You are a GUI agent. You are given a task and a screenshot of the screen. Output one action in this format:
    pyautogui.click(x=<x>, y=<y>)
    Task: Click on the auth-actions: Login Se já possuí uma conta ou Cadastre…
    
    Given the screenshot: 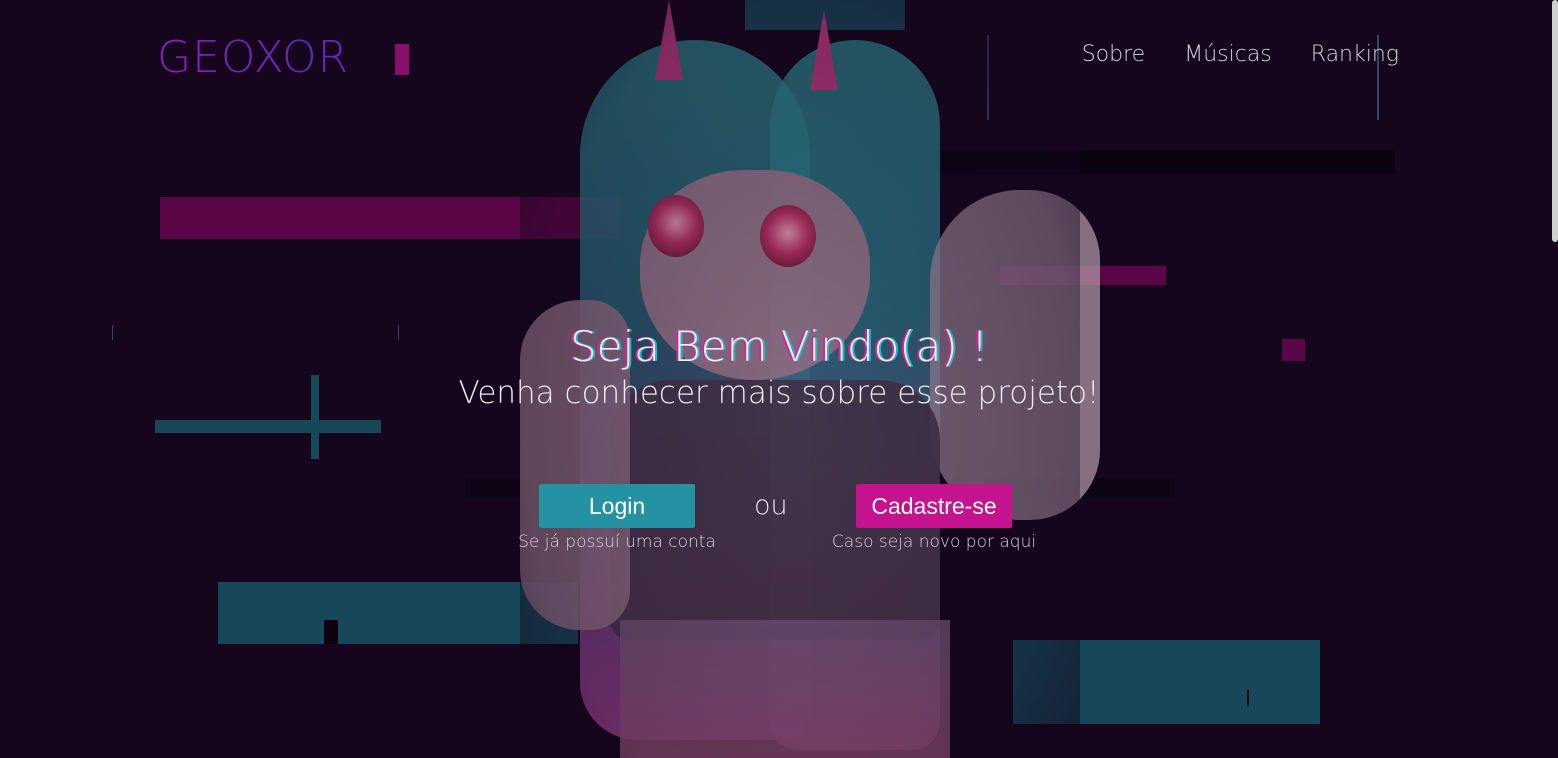 What is the action you would take?
    pyautogui.click(x=779, y=524)
    